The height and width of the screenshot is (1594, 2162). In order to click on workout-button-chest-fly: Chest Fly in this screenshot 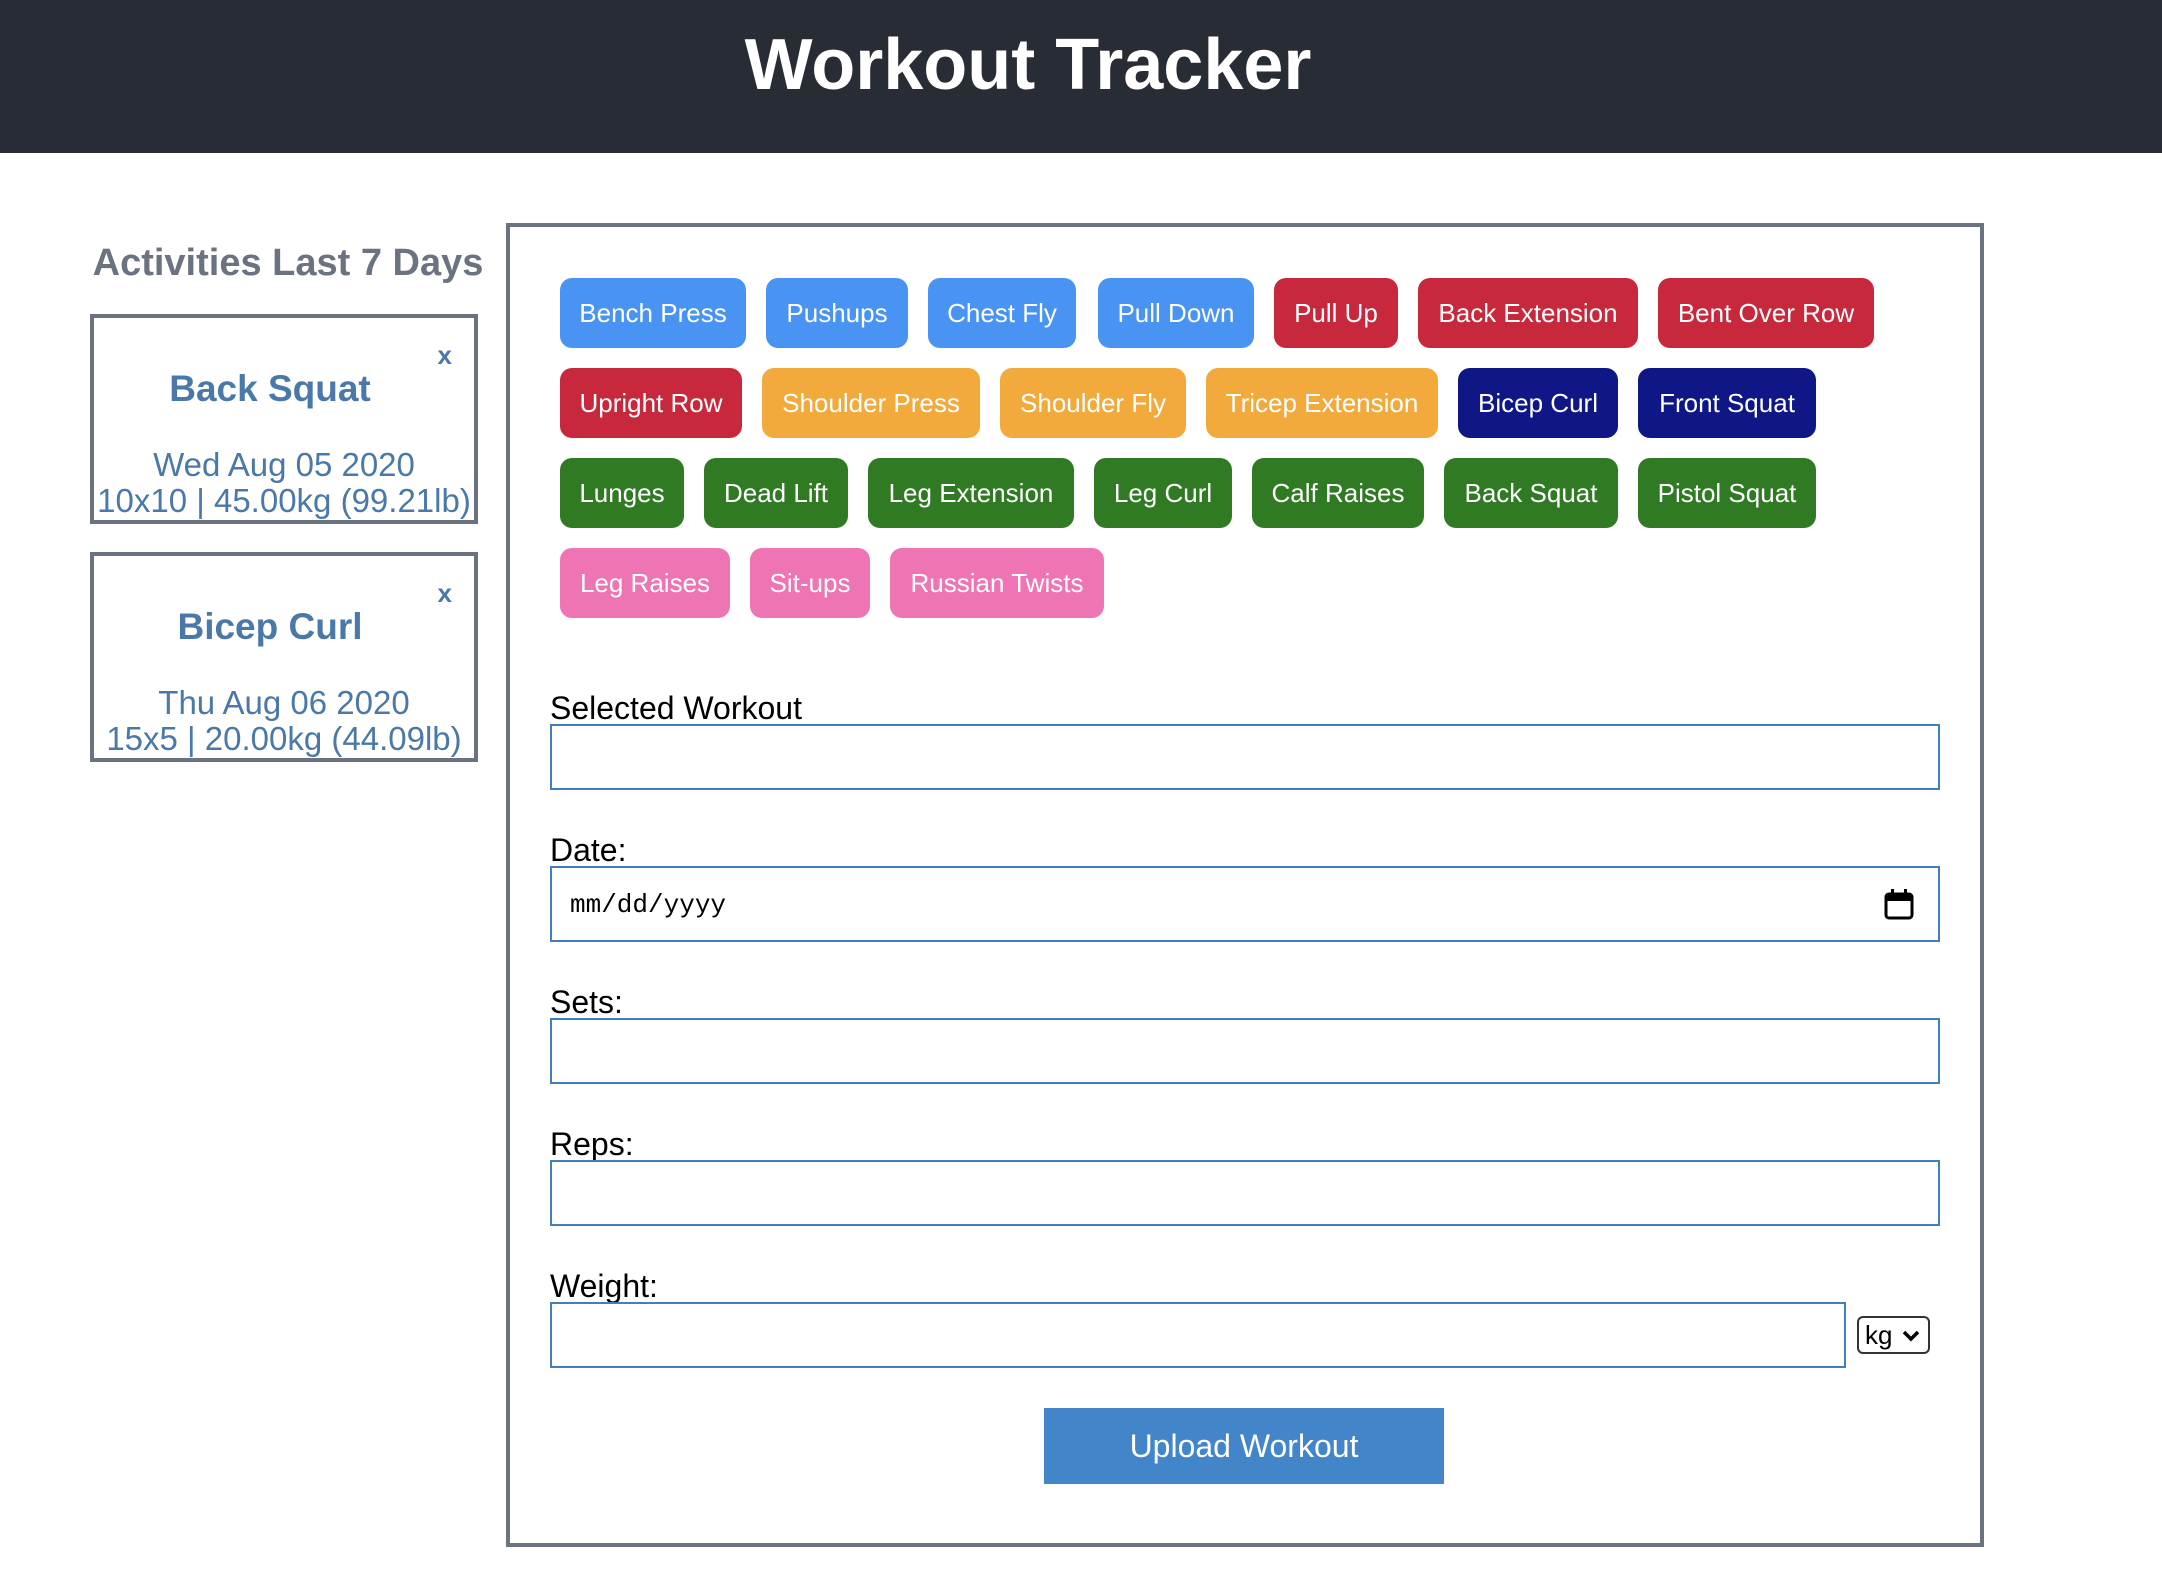, I will do `click(1002, 313)`.